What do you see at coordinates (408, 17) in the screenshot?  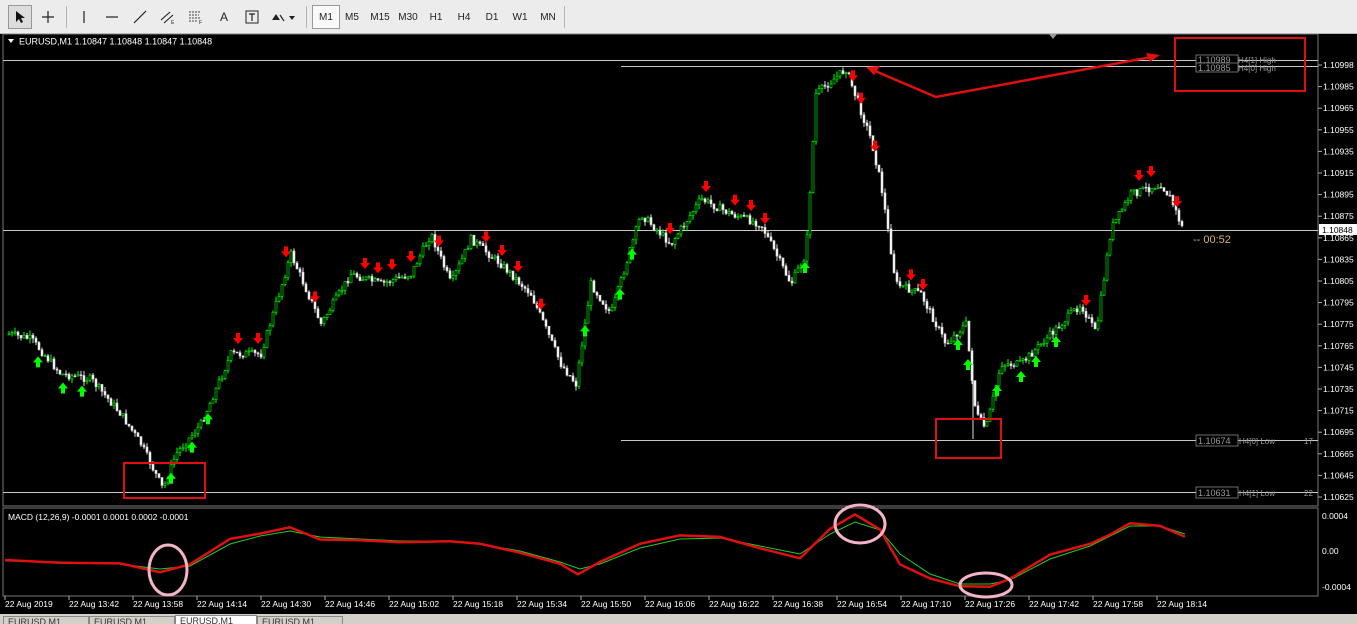 I see `timeframe-m30-button: M30` at bounding box center [408, 17].